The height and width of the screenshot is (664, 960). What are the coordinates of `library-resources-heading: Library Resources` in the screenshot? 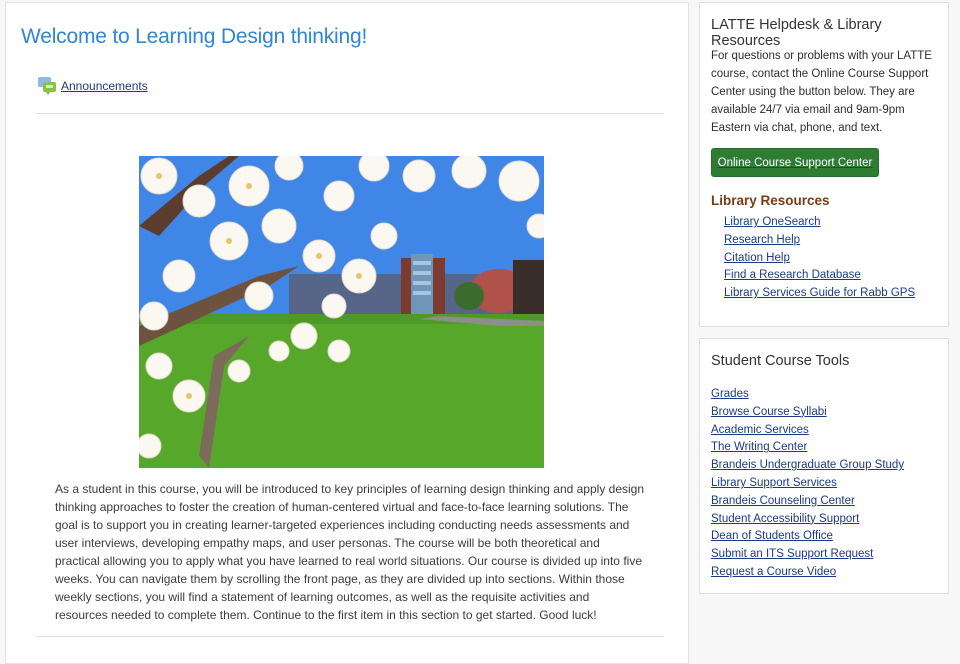 It's located at (770, 200).